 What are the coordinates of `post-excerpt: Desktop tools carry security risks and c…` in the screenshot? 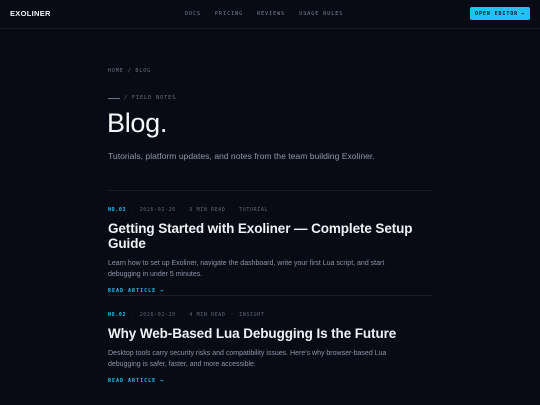 It's located at (247, 359).